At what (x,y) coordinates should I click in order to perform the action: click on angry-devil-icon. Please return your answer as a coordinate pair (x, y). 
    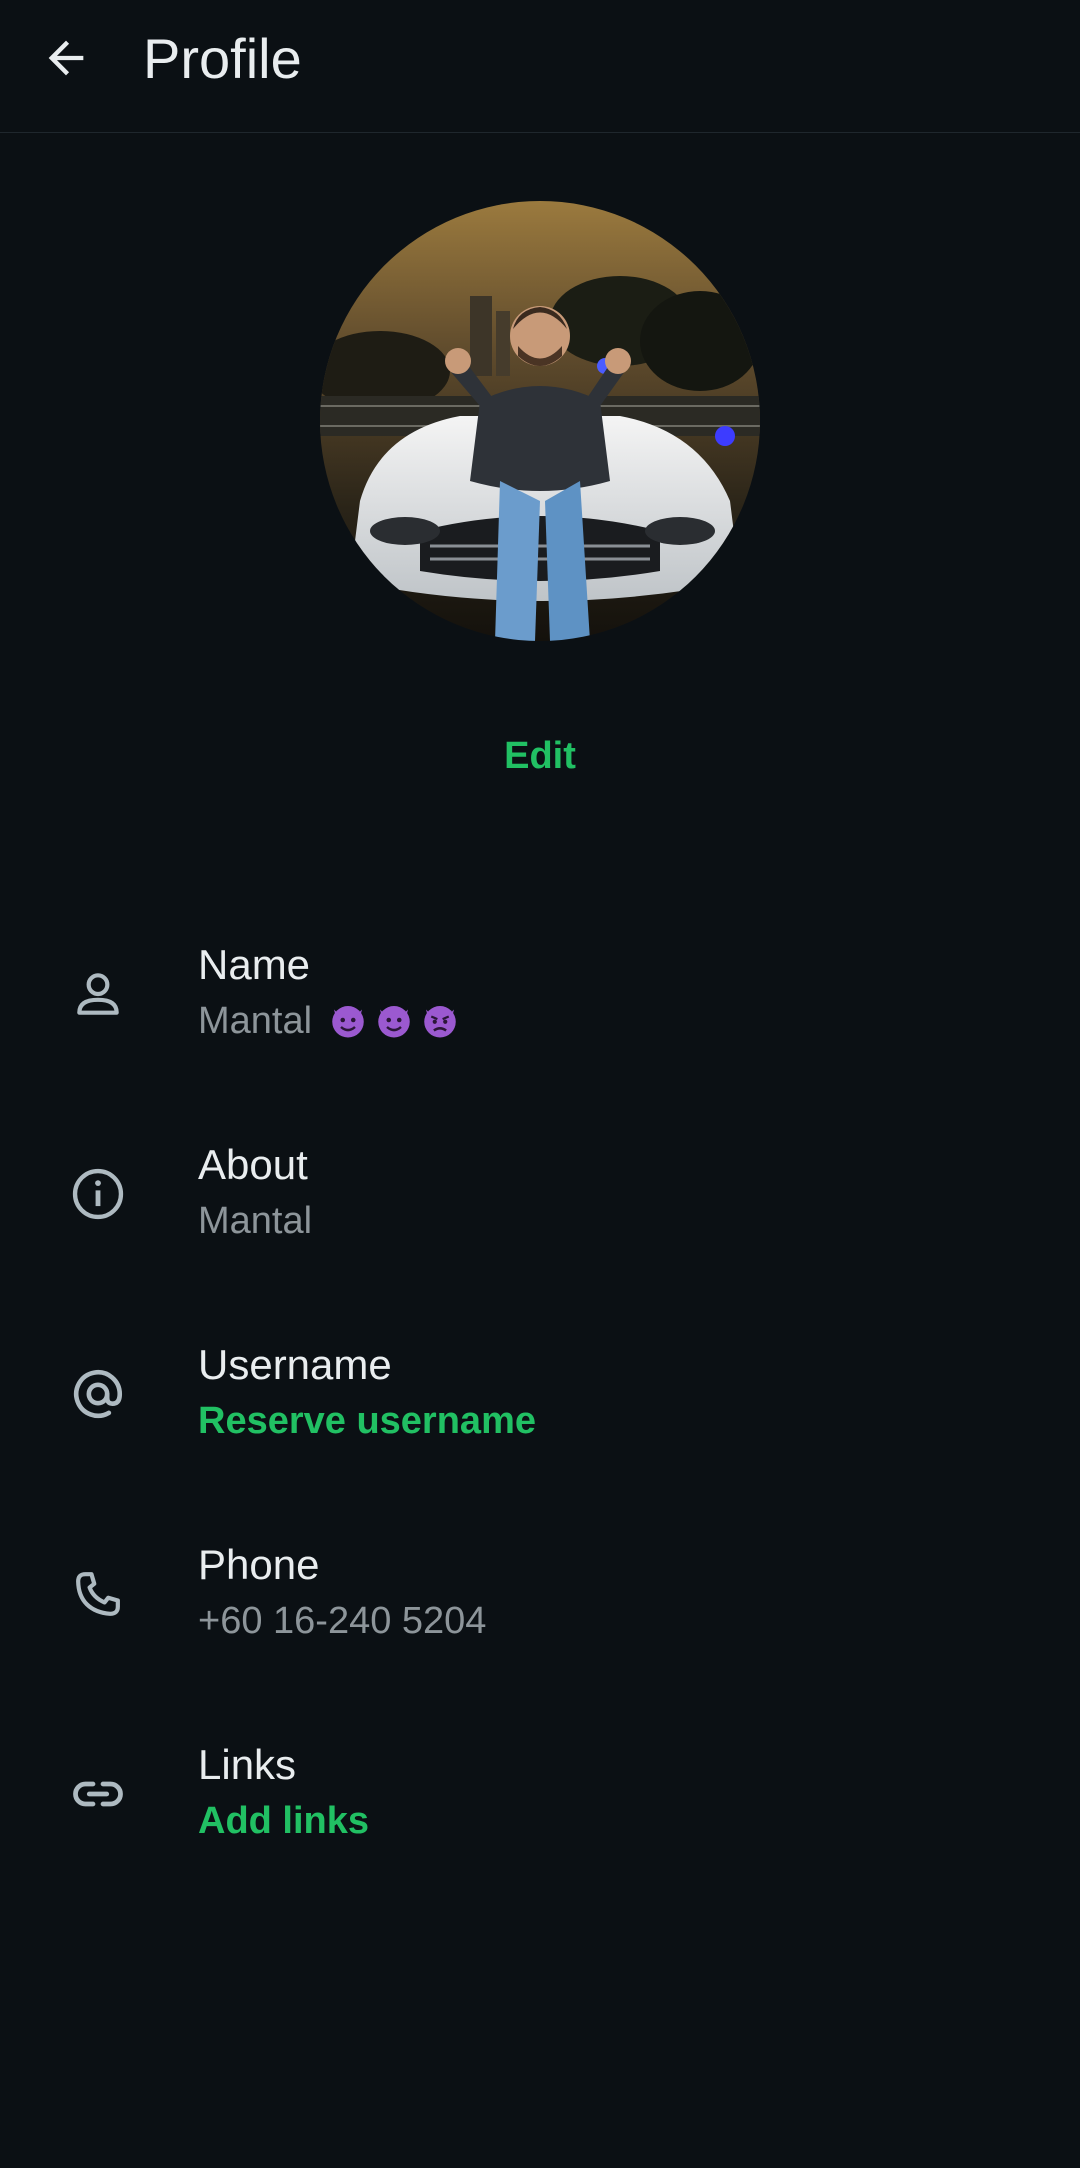
    Looking at the image, I should click on (439, 1022).